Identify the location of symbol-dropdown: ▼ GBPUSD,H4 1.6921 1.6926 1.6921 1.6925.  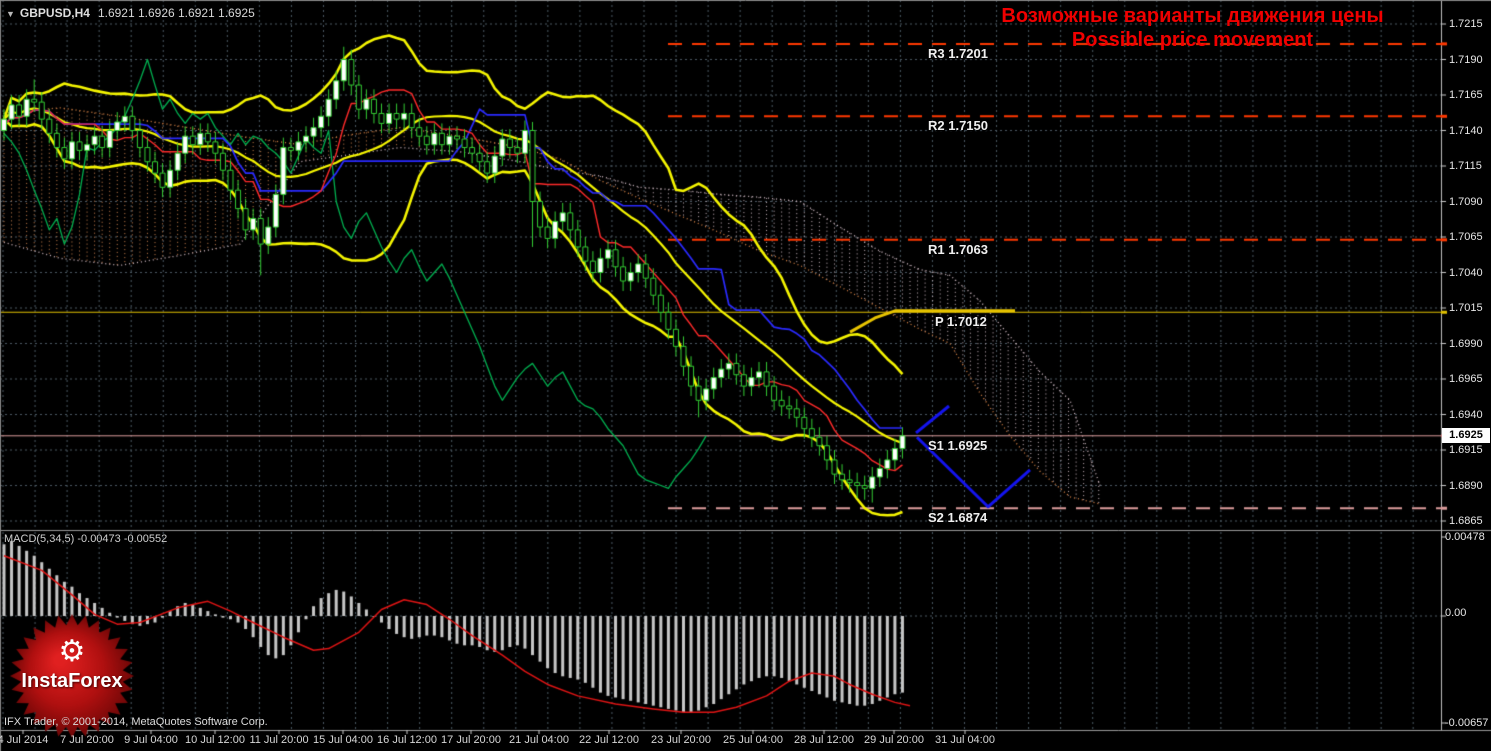
(130, 13).